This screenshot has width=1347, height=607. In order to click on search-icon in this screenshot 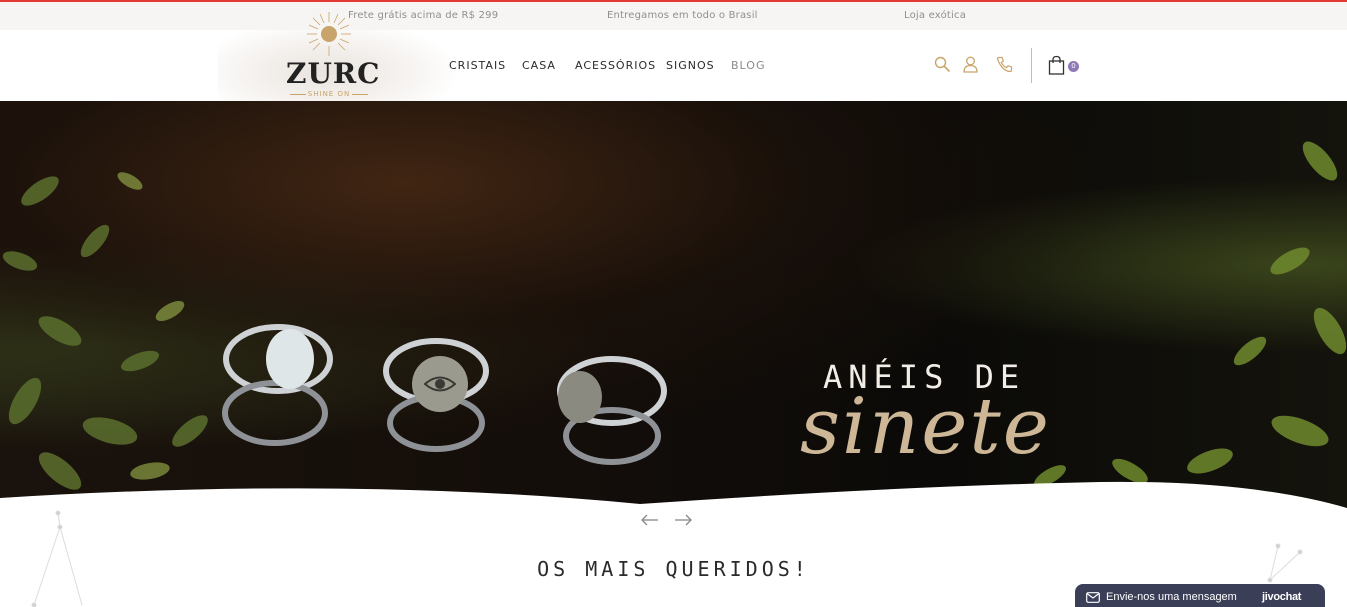, I will do `click(942, 64)`.